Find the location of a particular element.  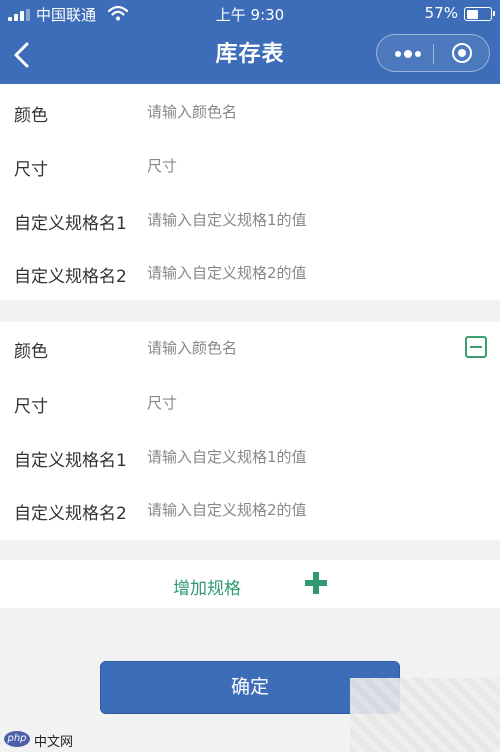

watermark-text: 中文网 is located at coordinates (54, 742).